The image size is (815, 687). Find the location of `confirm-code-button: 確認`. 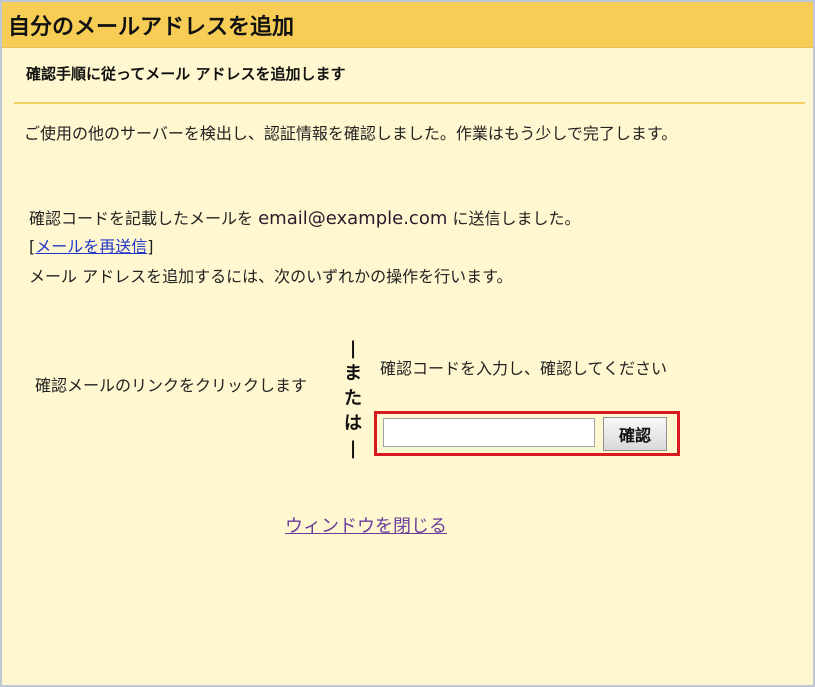

confirm-code-button: 確認 is located at coordinates (635, 434).